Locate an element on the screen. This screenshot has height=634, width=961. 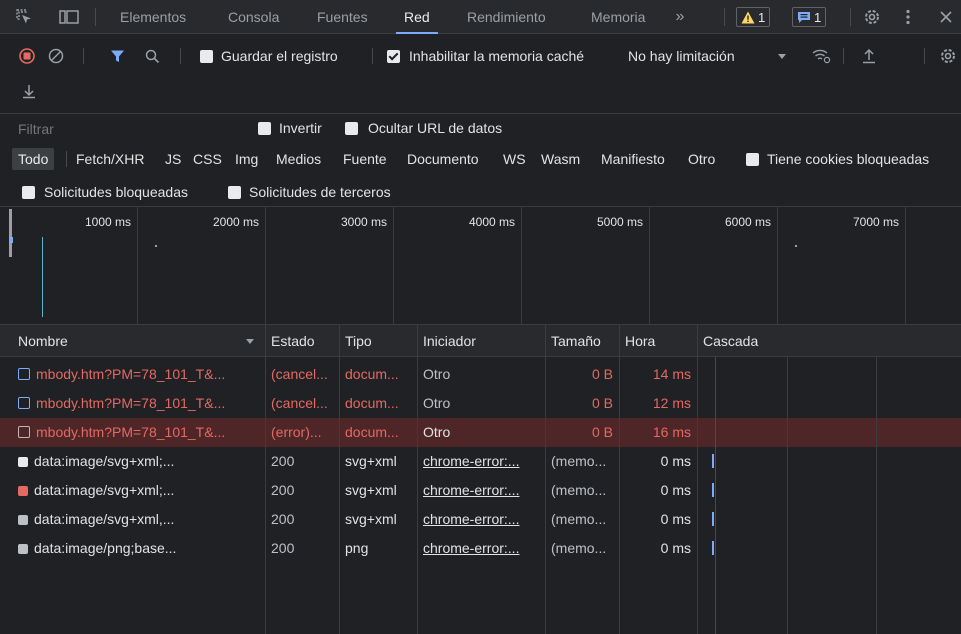
messages-badge: 1 is located at coordinates (809, 17).